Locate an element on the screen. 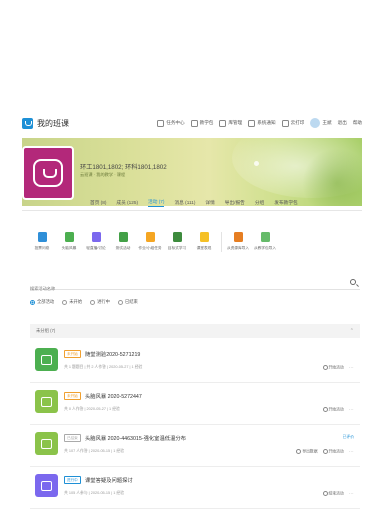 This screenshot has width=378, height=514. stop-icon is located at coordinates (325, 493).